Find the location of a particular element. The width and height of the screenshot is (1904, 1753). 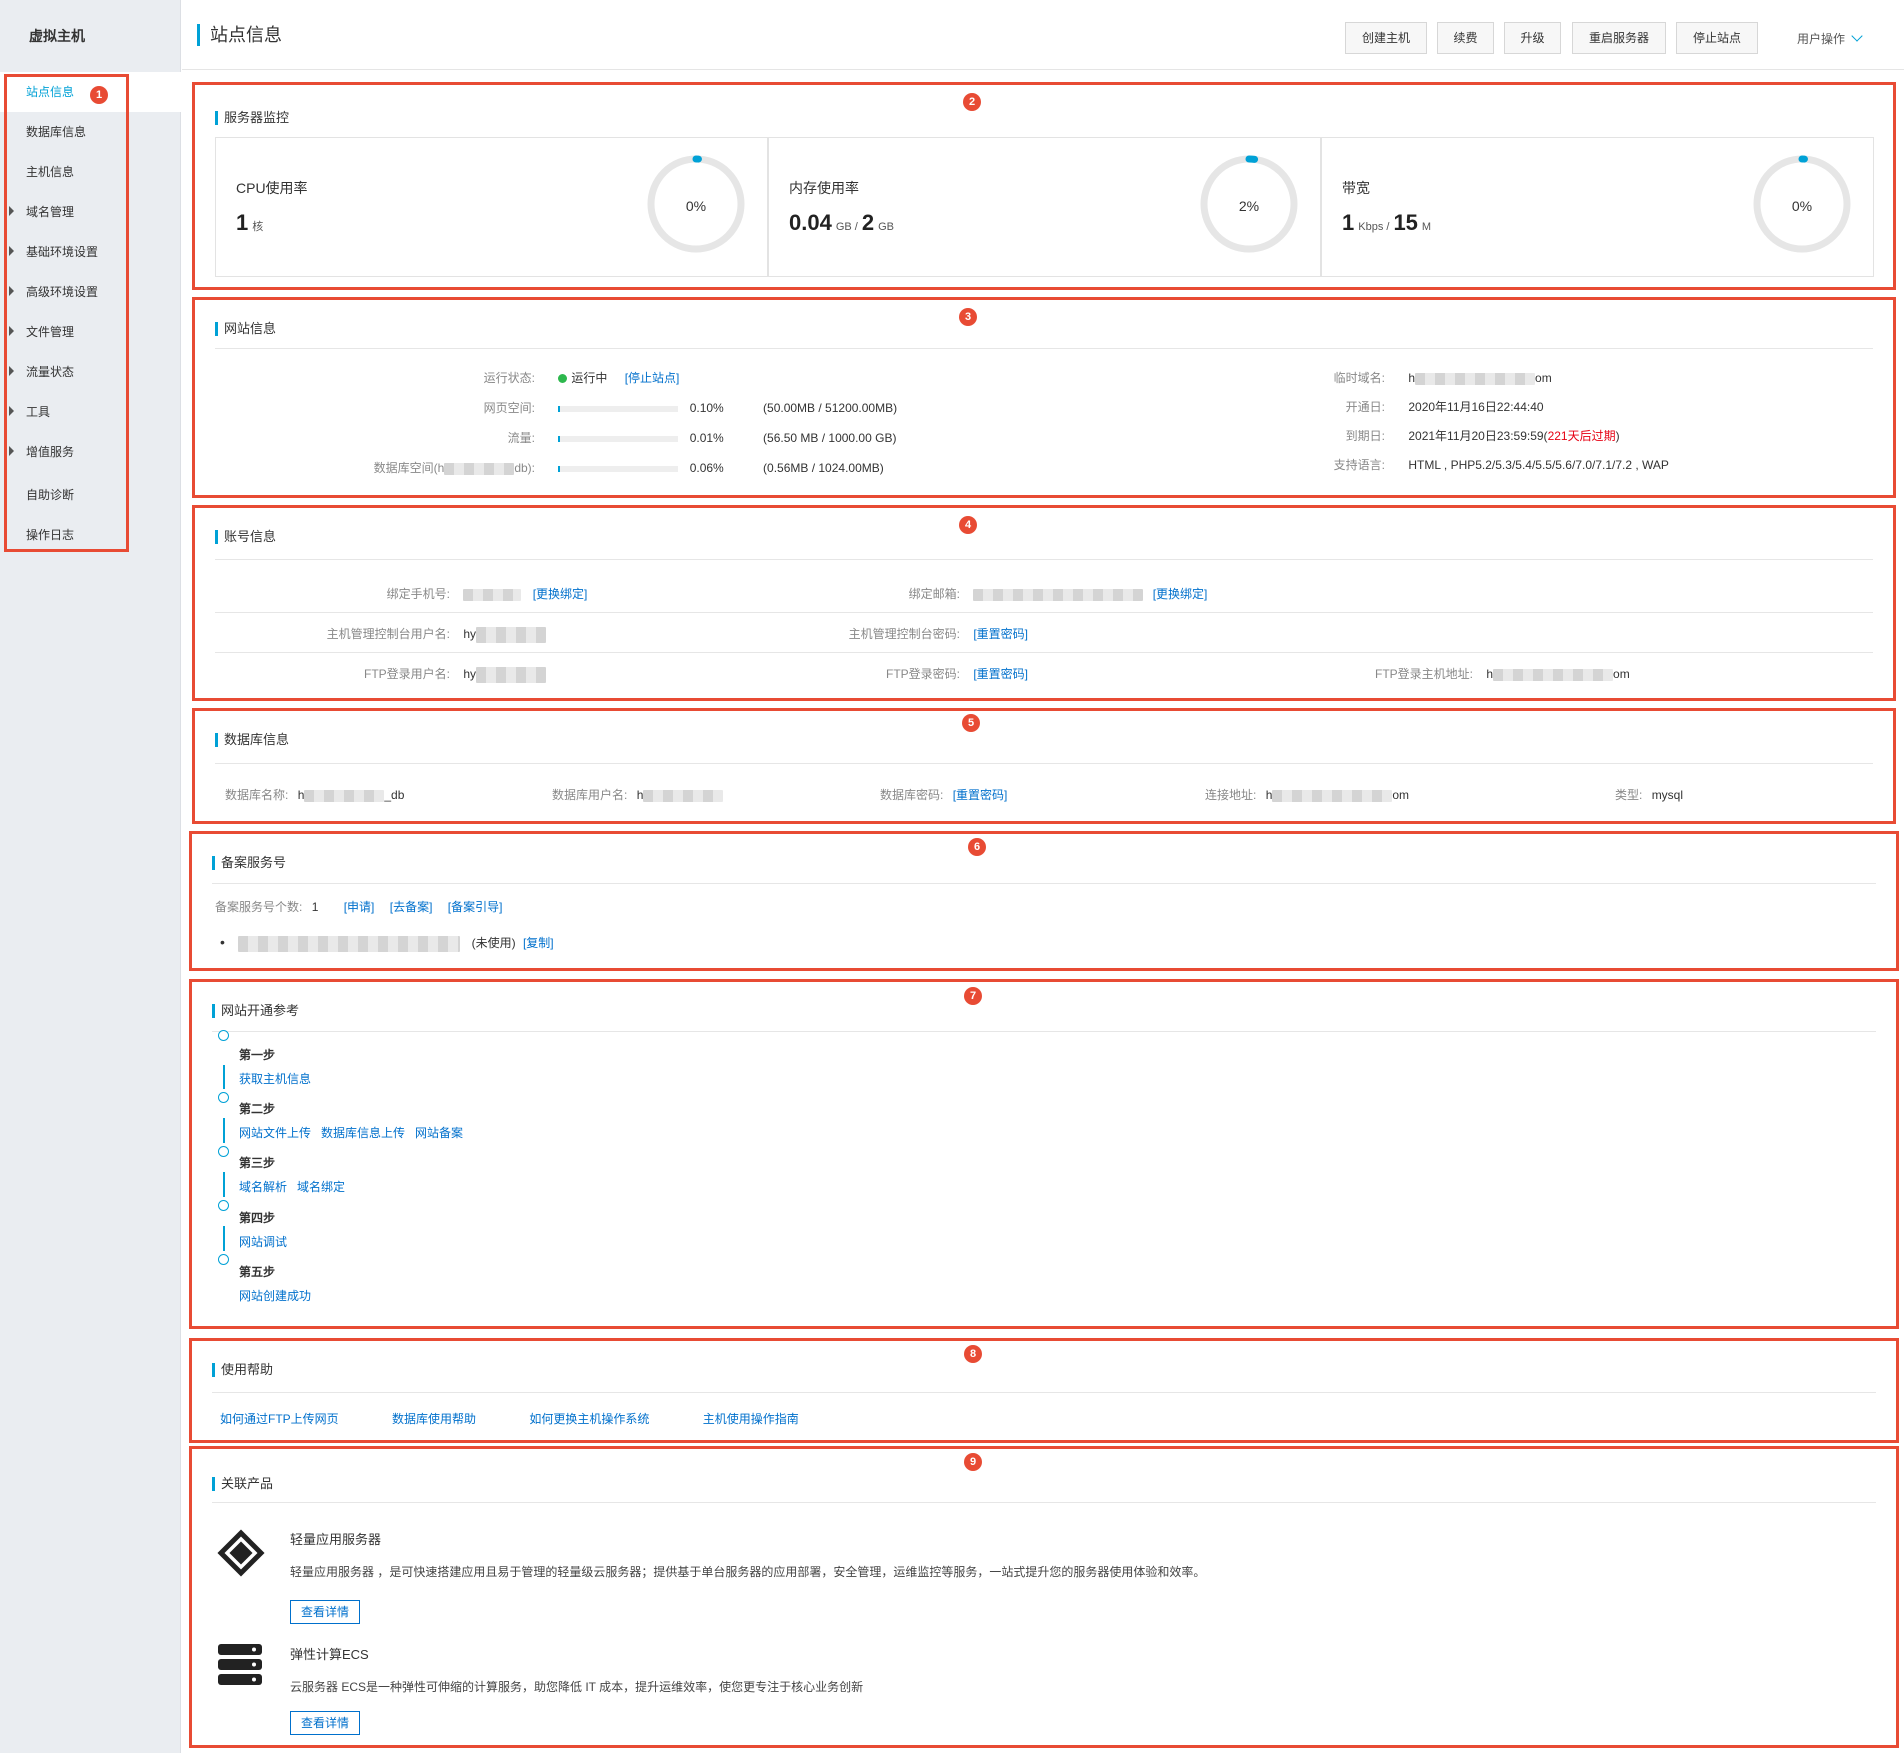

upload-db-info-link: 数据库信息上传 is located at coordinates (363, 1133).